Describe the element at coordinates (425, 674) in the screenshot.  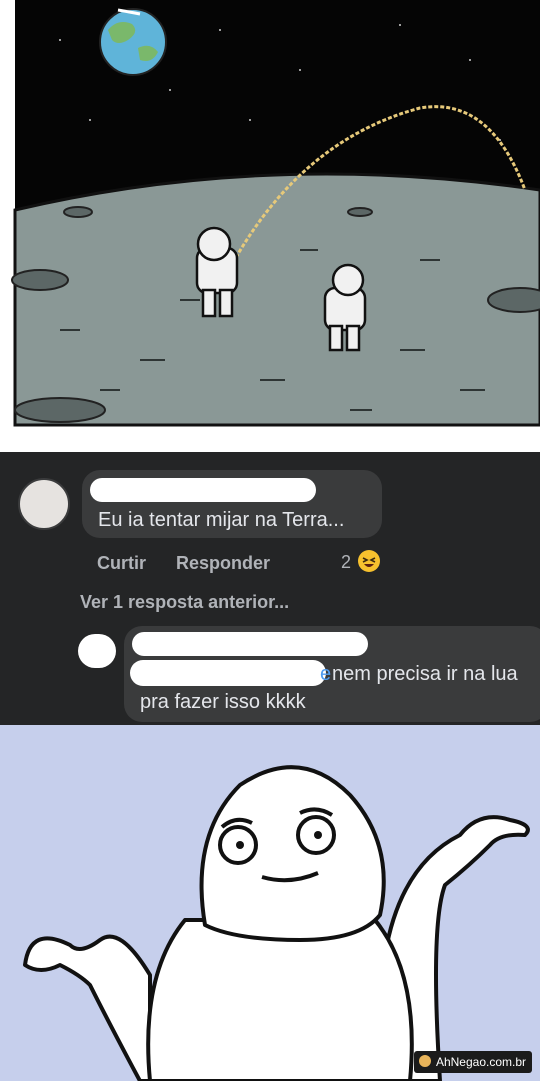
I see `reply-text-line-1: nem precisa ir na lua` at that location.